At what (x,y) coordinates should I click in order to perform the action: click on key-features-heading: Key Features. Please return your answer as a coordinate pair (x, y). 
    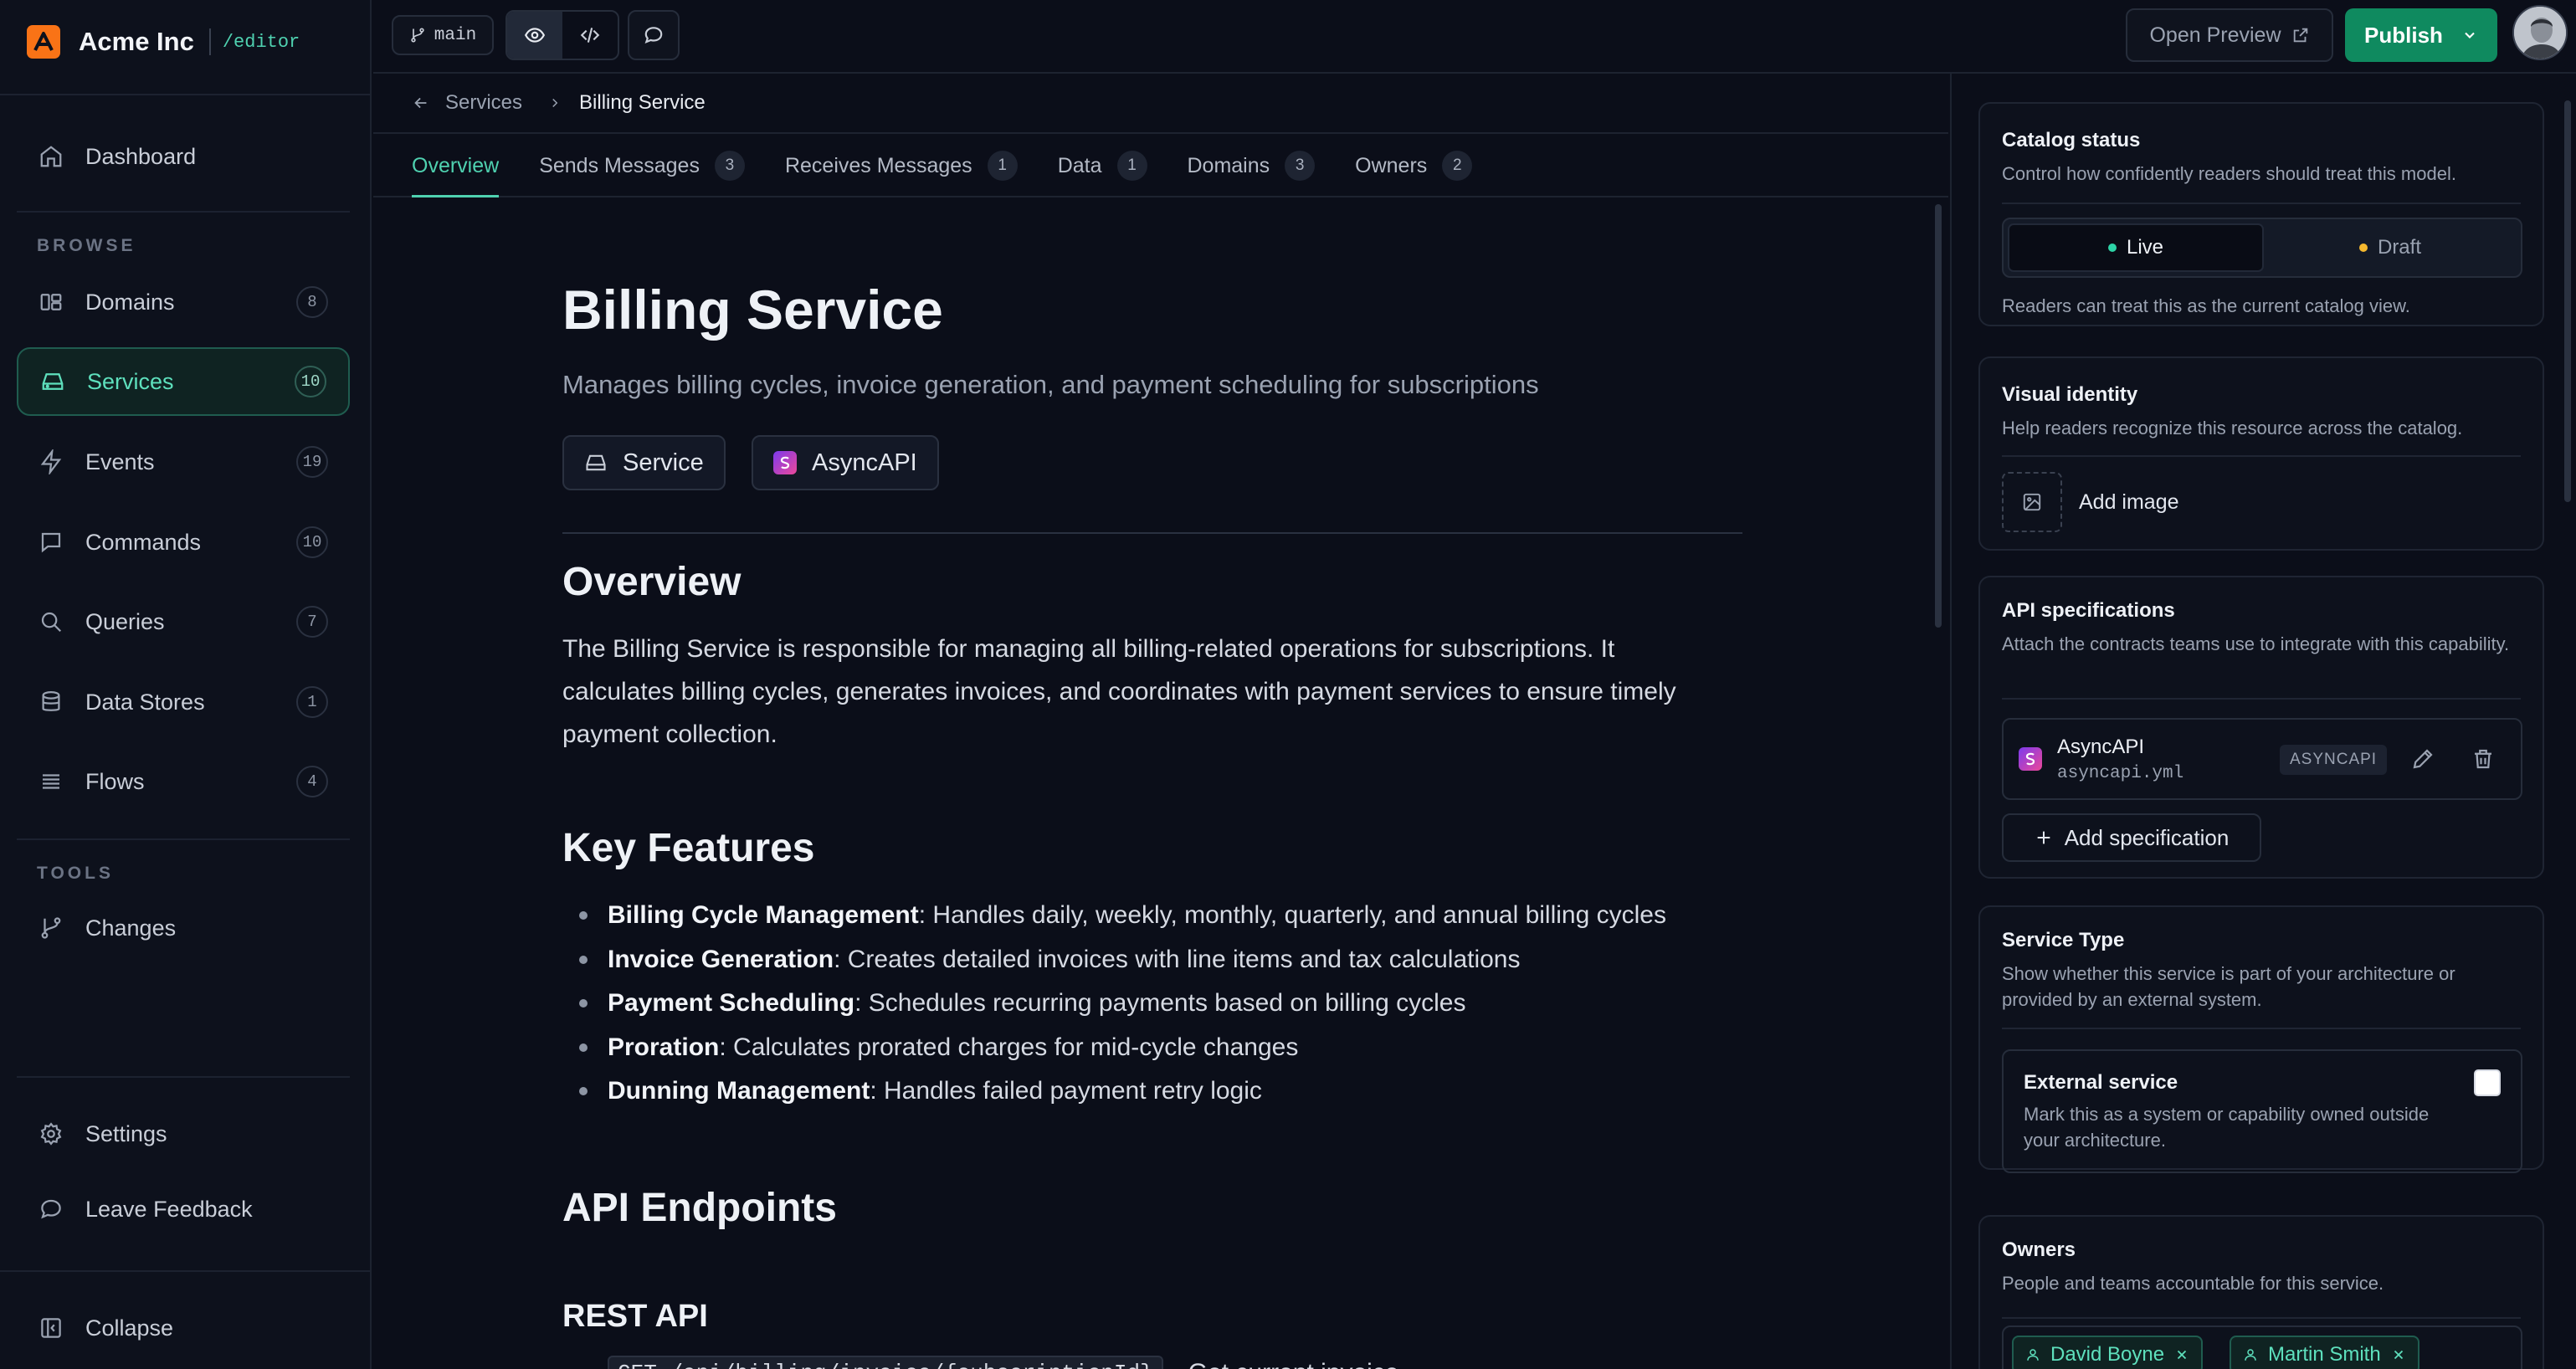
    Looking at the image, I should click on (688, 848).